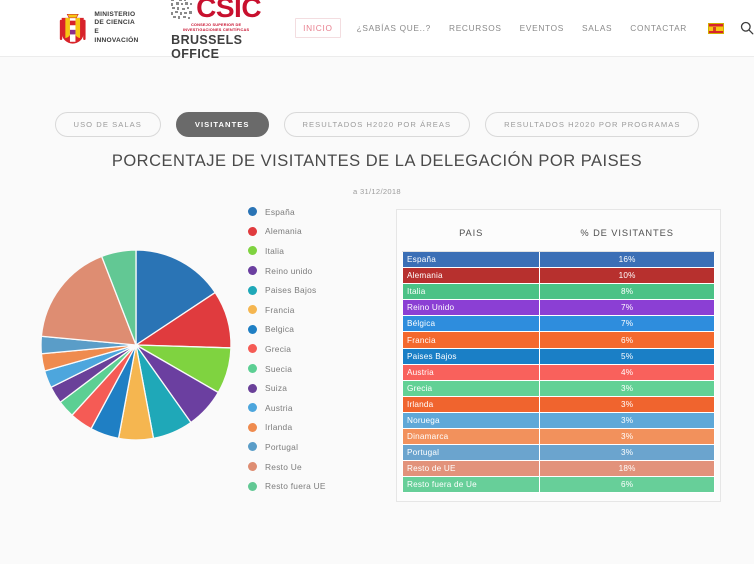  What do you see at coordinates (627, 340) in the screenshot?
I see `cell-percentage: 6%` at bounding box center [627, 340].